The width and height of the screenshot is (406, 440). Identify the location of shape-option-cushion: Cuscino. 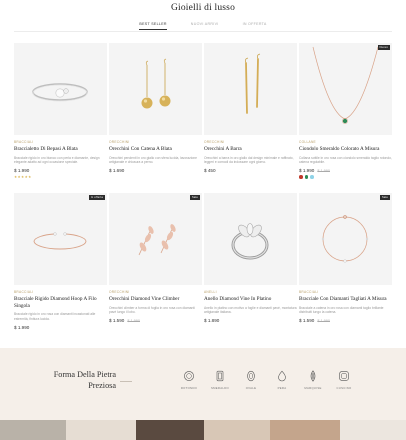
(344, 380).